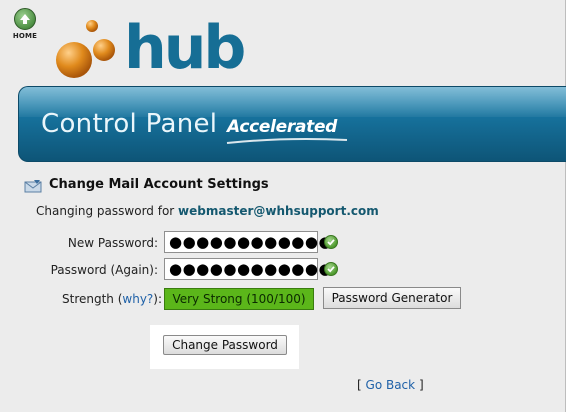 Image resolution: width=566 pixels, height=412 pixels. I want to click on go-back-nav: [ Go Back ], so click(390, 385).